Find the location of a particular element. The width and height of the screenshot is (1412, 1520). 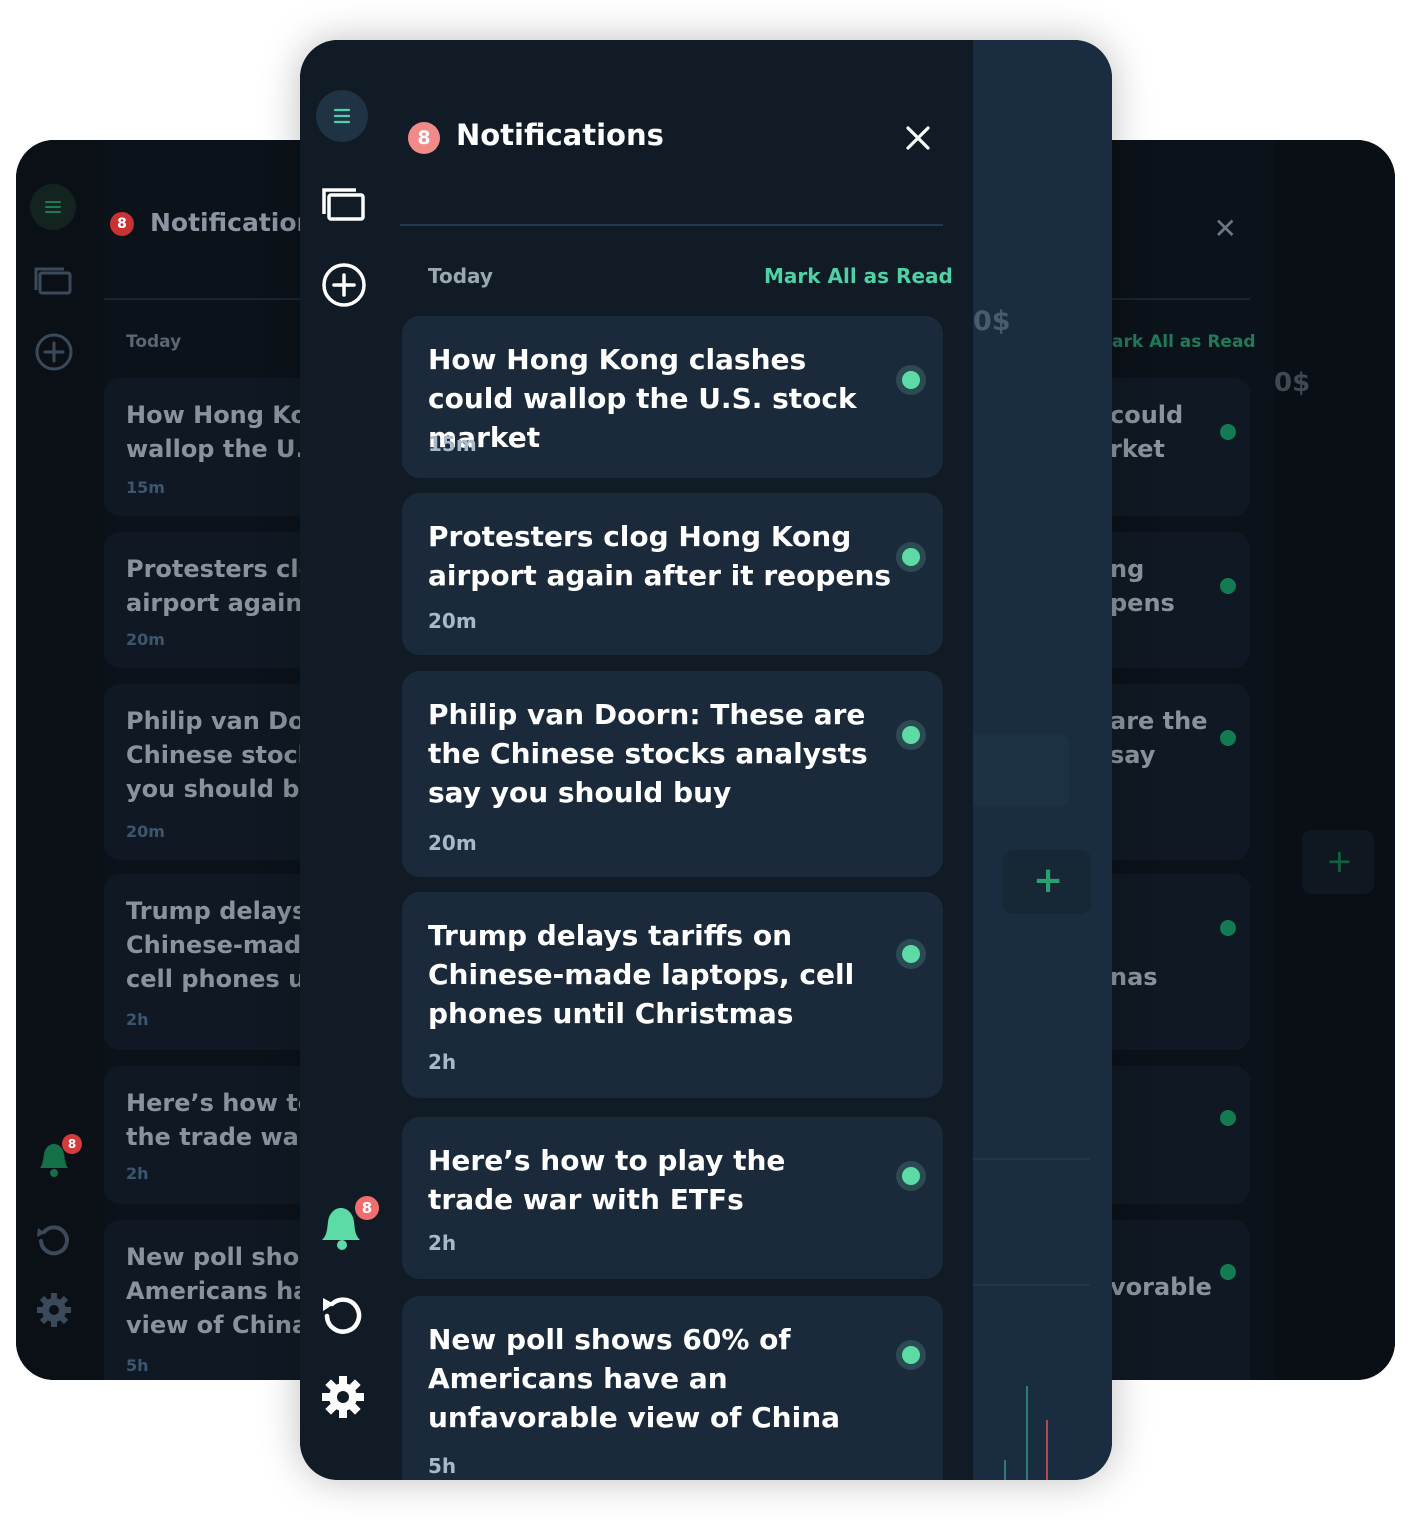

underlying-tile is located at coordinates (1021, 770).